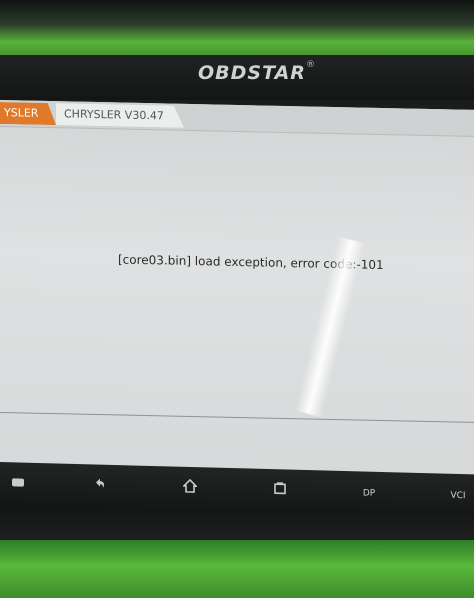  What do you see at coordinates (369, 493) in the screenshot?
I see `dp-button: DP` at bounding box center [369, 493].